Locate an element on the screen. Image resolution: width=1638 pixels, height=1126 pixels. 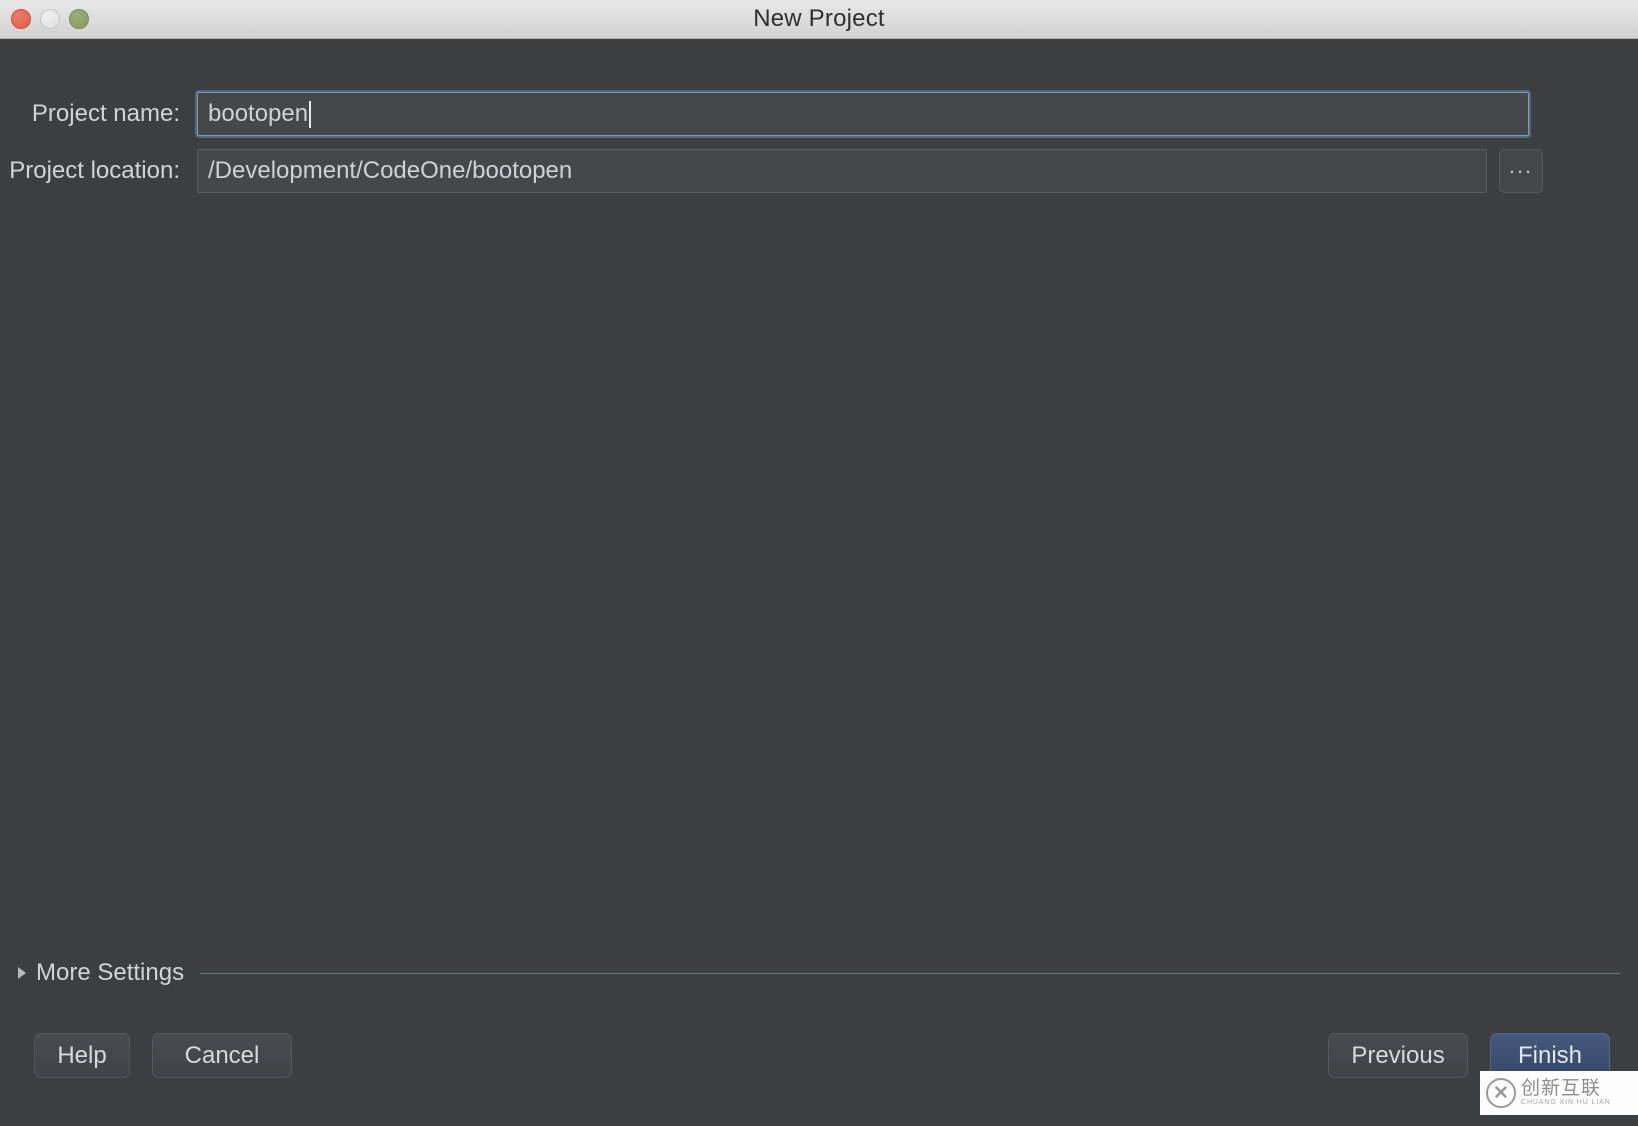
window-title: New Project is located at coordinates (819, 18).